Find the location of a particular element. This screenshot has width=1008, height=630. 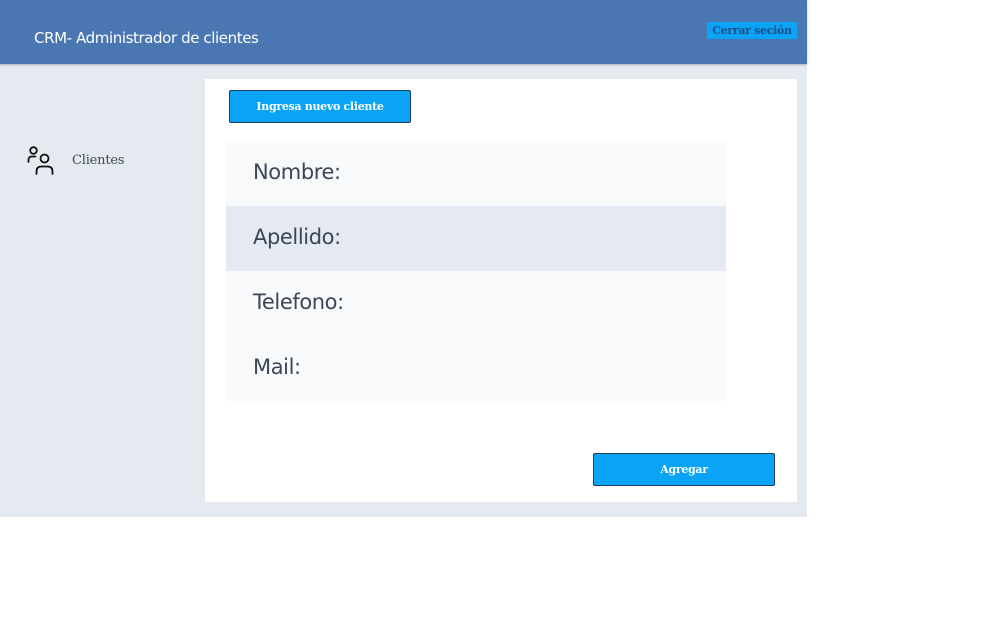

field-telefono: Telefono: is located at coordinates (476, 303).